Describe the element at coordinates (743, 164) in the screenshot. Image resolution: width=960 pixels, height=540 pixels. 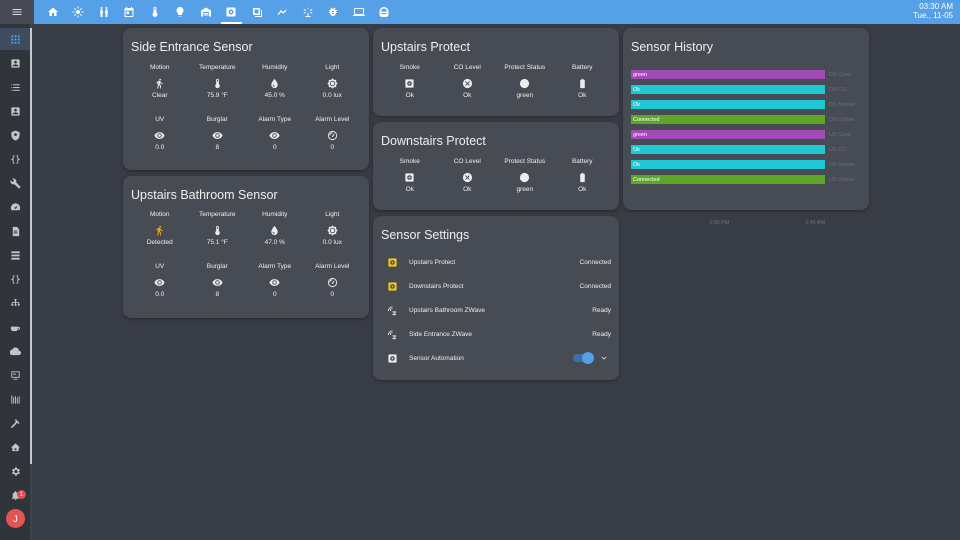
I see `history-row: Ok US Smoke` at that location.